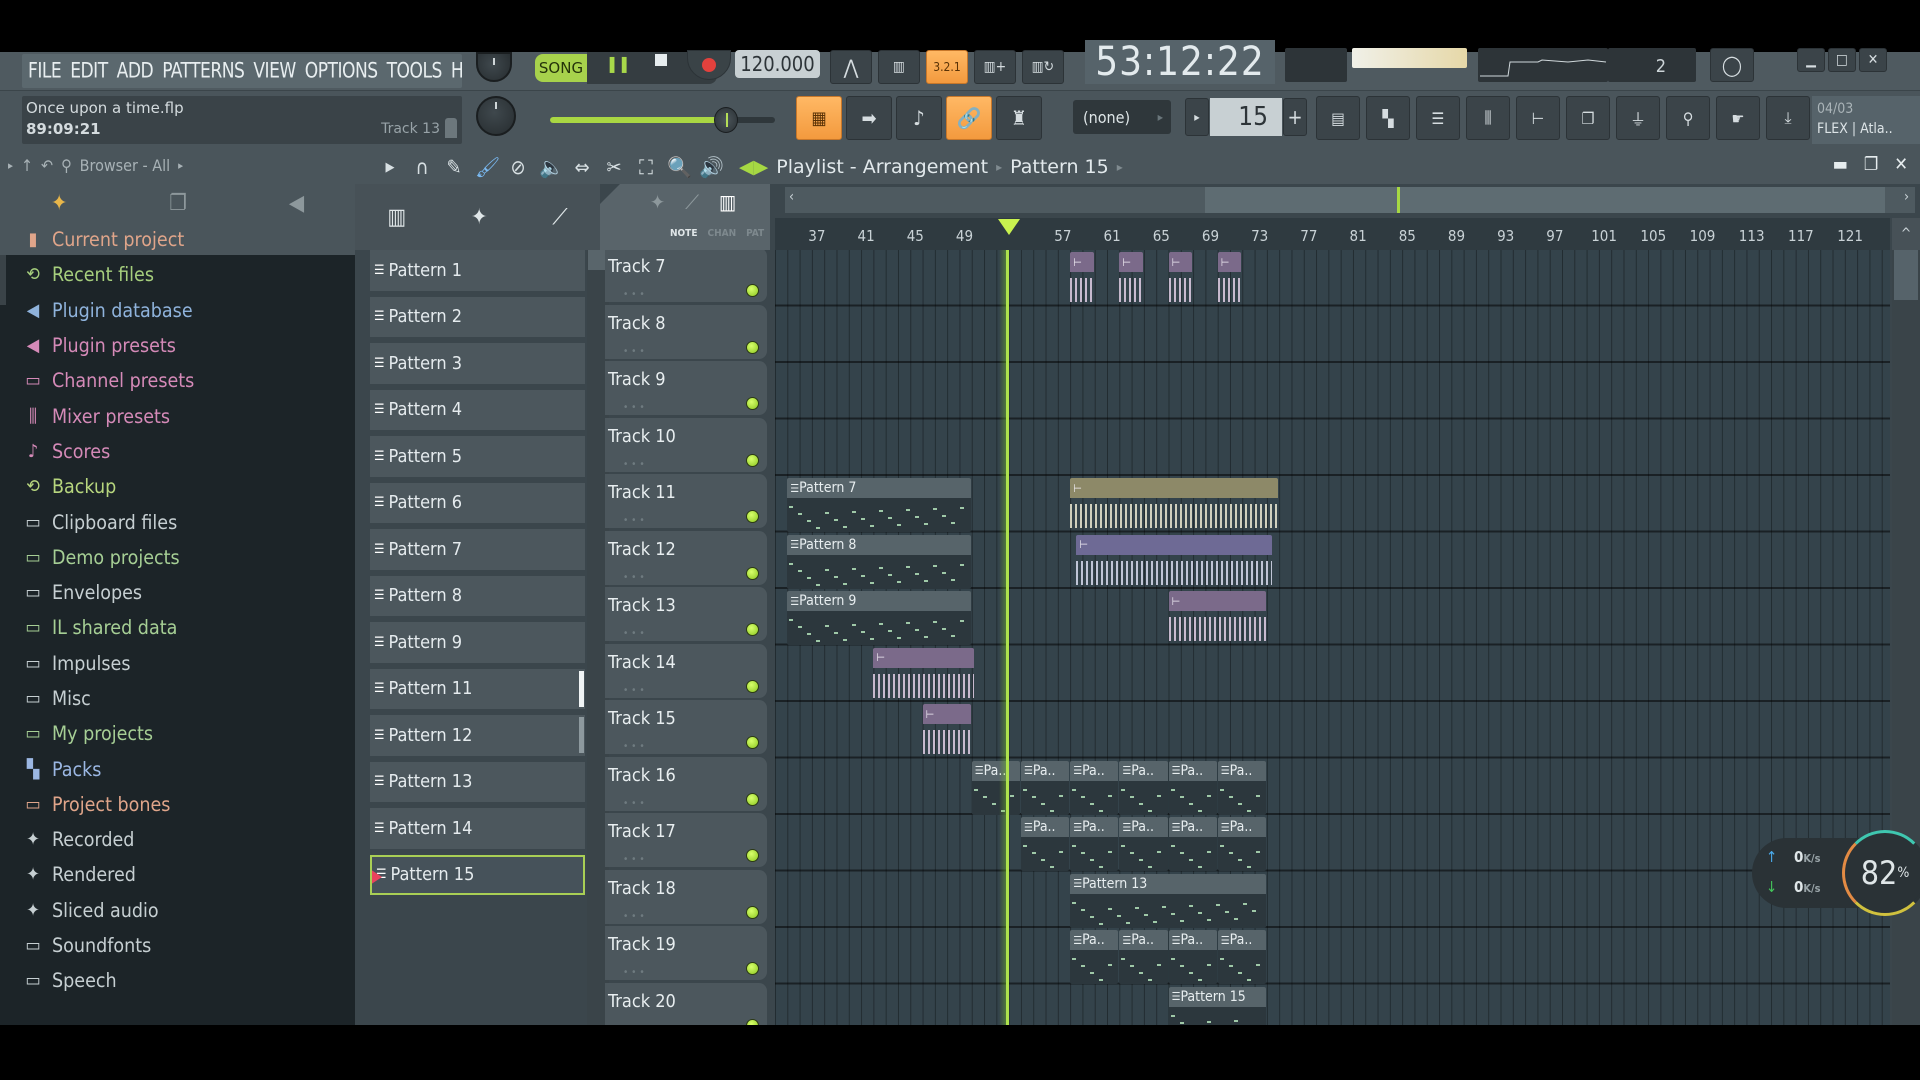  What do you see at coordinates (646, 167) in the screenshot?
I see `select-tool-icon: ⛶` at bounding box center [646, 167].